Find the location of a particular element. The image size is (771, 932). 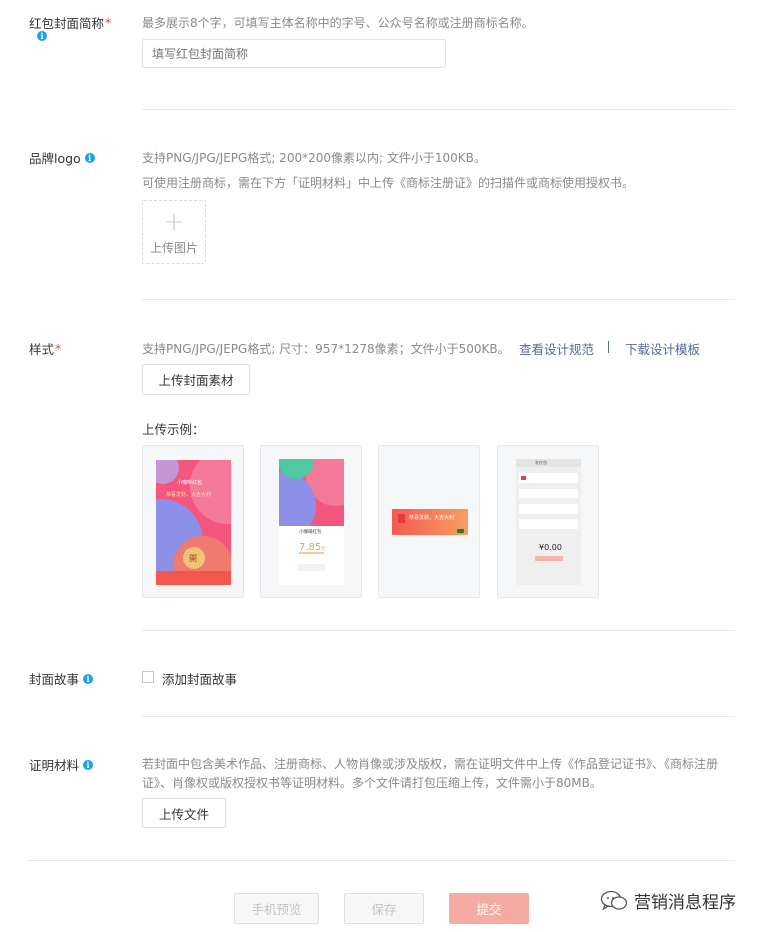

wechat-icon is located at coordinates (614, 900).